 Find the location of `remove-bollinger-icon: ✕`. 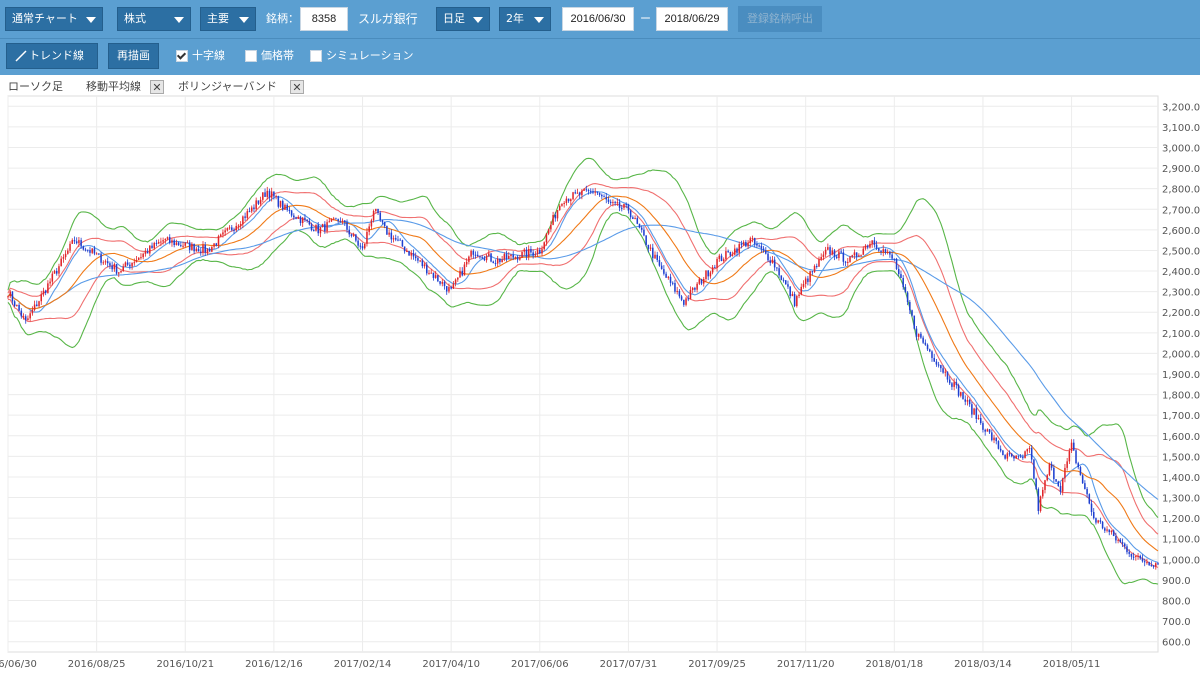

remove-bollinger-icon: ✕ is located at coordinates (297, 87).